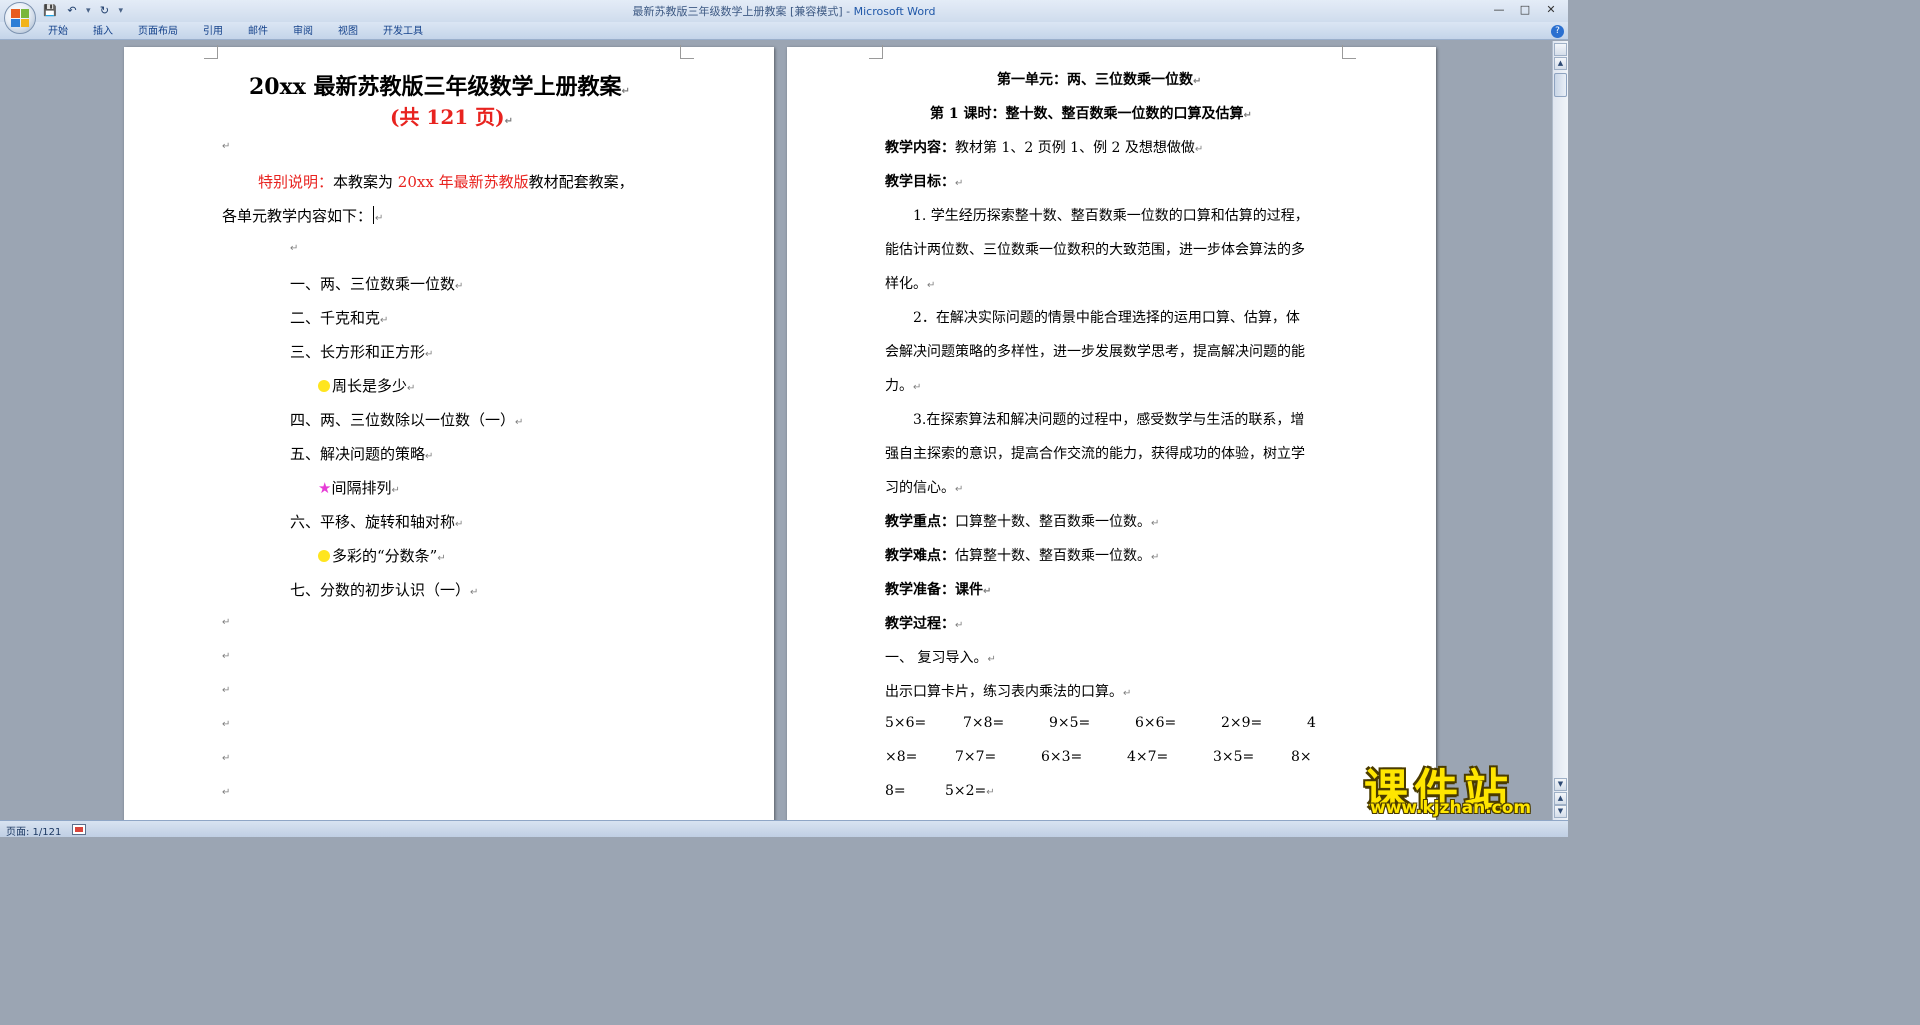 The height and width of the screenshot is (1025, 1920). I want to click on unit-sub-item: 多彩的“分数条”↵, so click(382, 555).